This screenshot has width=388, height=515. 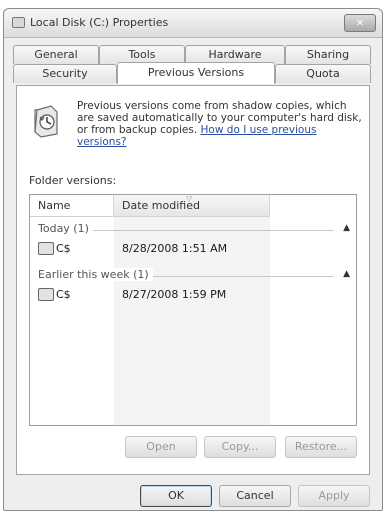 What do you see at coordinates (175, 248) in the screenshot?
I see `item-date-modified: 8/28/2008 1:51 AM` at bounding box center [175, 248].